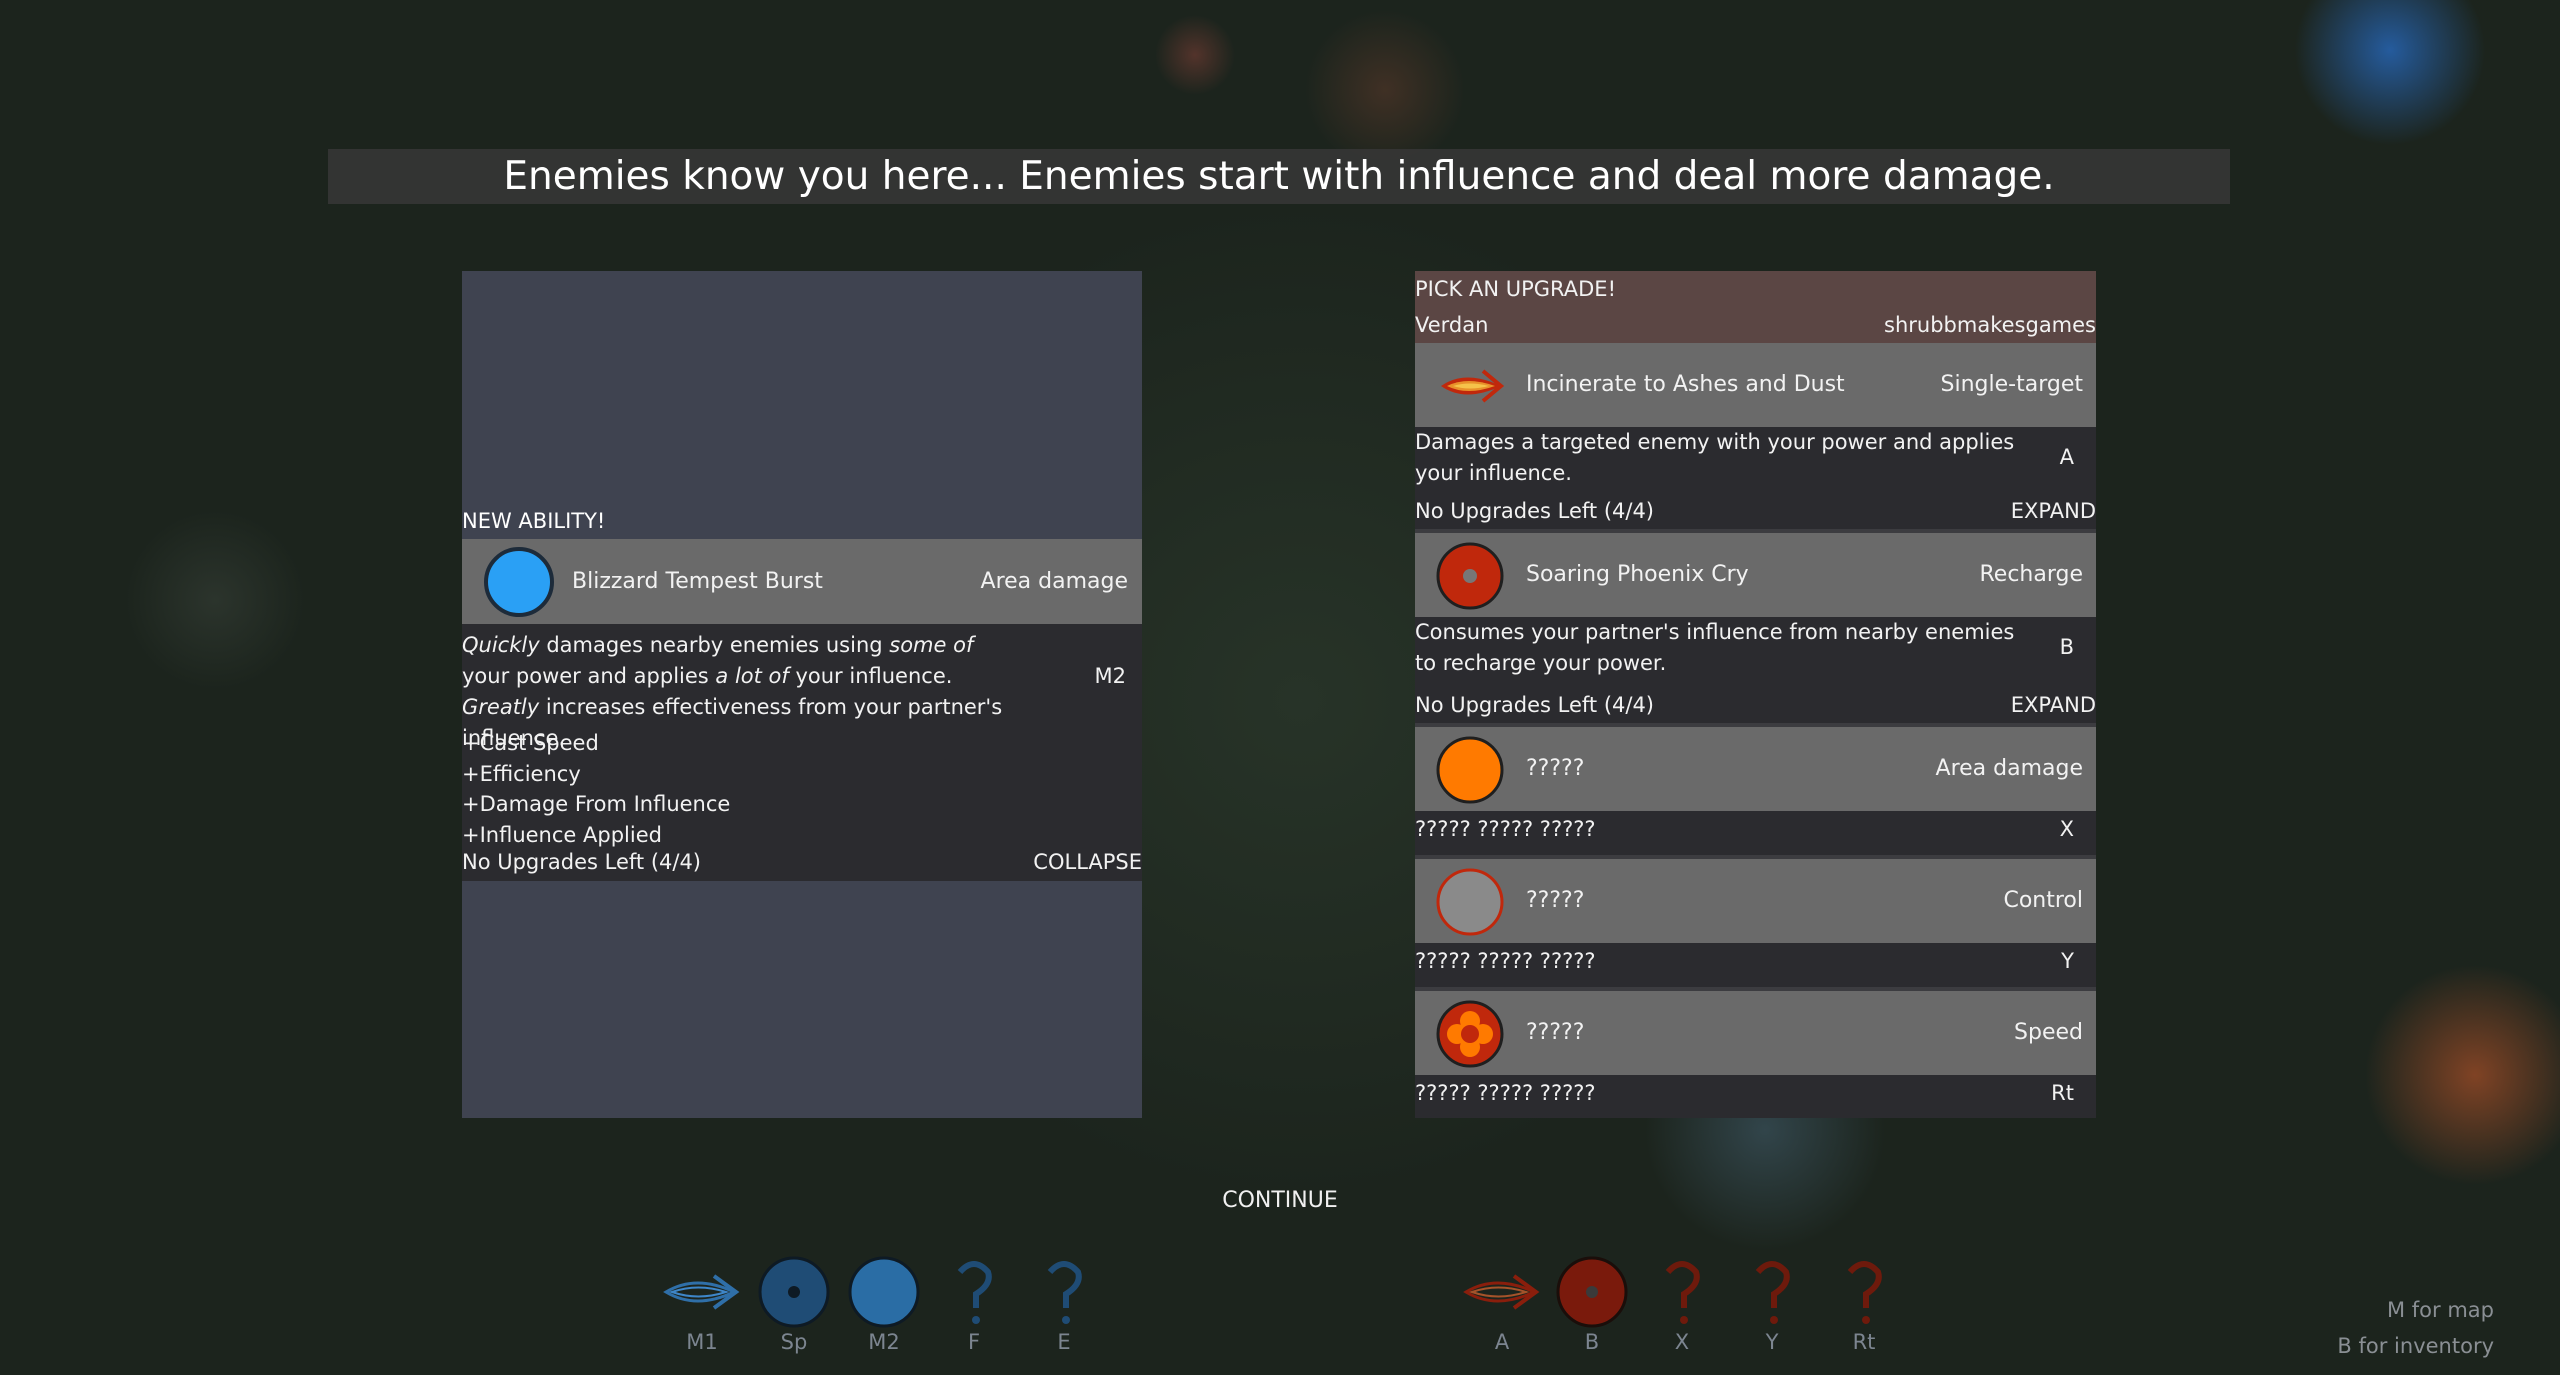 The image size is (2560, 1375). Describe the element at coordinates (1054, 581) in the screenshot. I see `ability-type: Area damage` at that location.